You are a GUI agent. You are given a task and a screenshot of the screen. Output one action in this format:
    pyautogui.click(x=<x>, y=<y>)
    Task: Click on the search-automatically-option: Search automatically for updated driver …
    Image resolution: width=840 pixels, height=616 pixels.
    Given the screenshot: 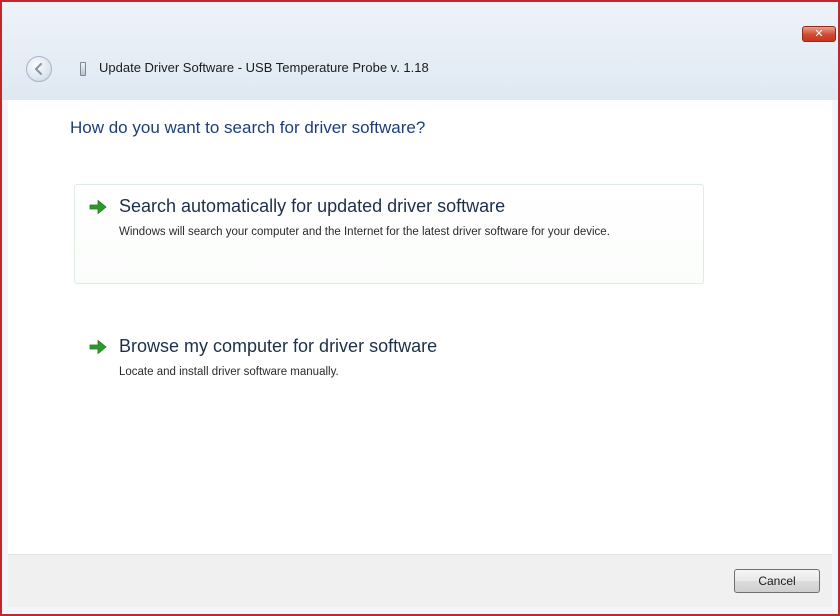 What is the action you would take?
    pyautogui.click(x=389, y=234)
    